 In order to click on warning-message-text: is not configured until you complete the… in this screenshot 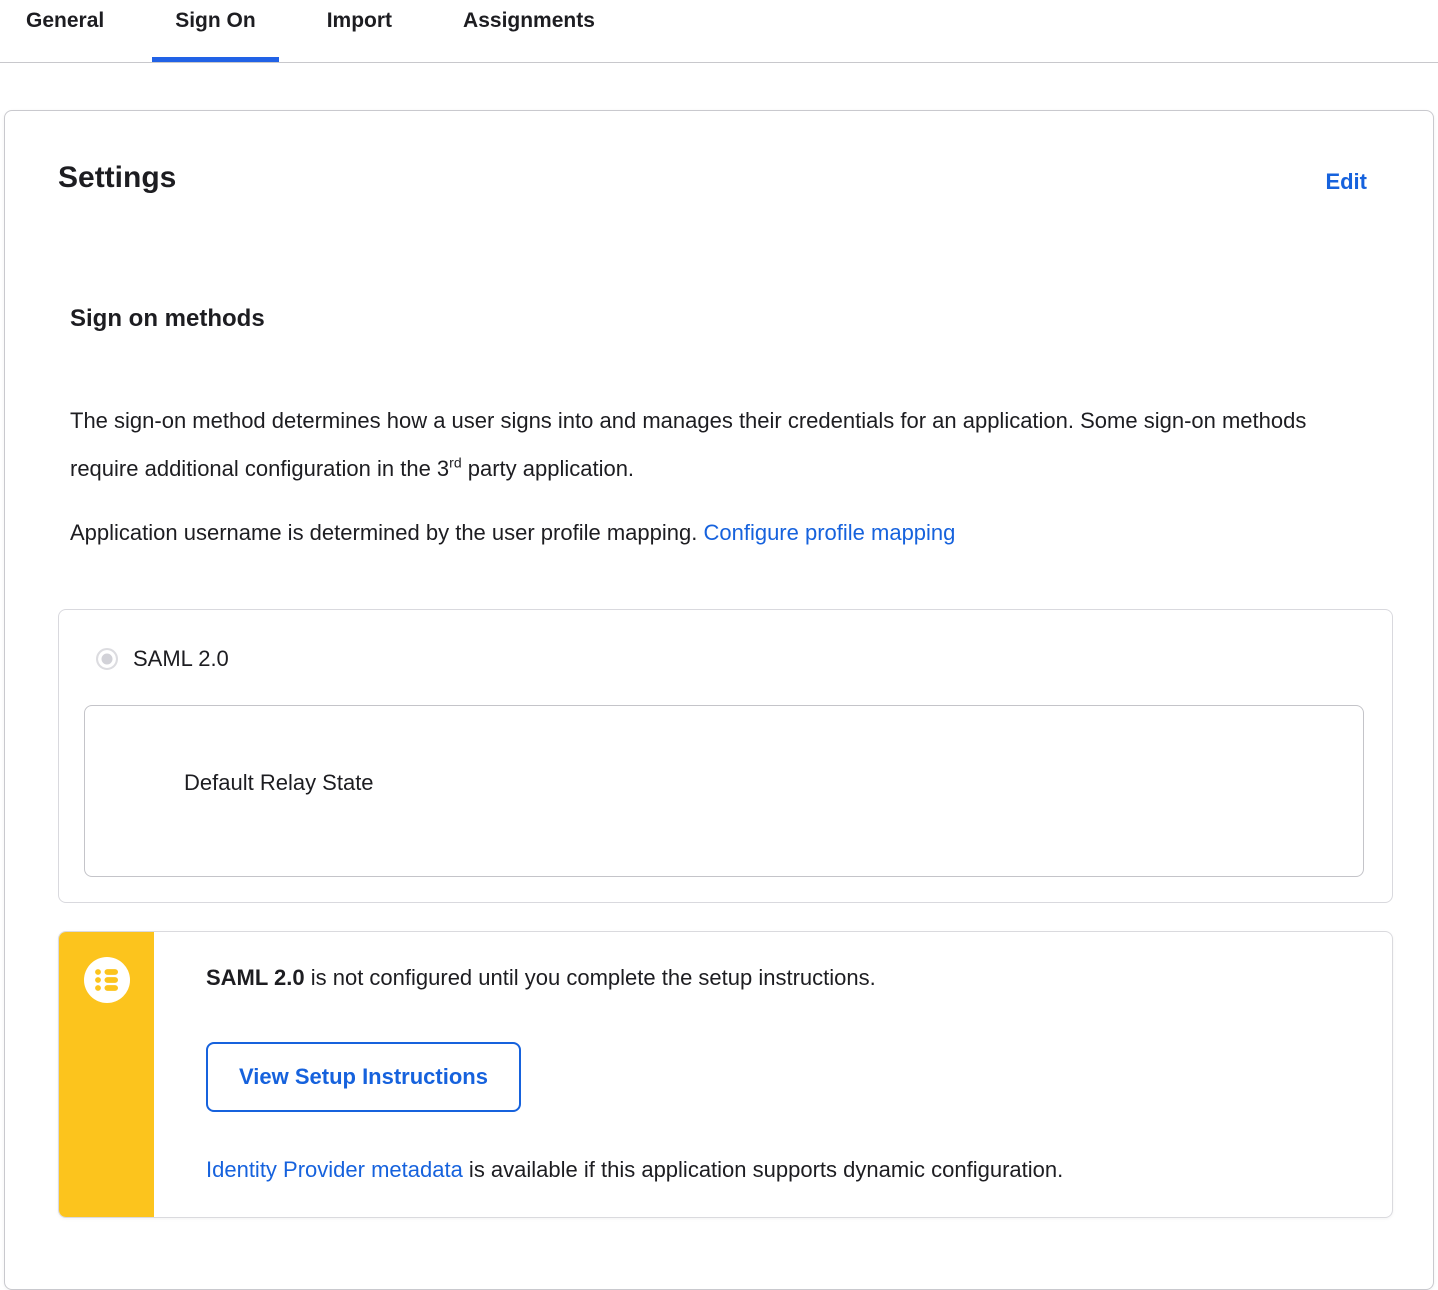, I will do `click(590, 977)`.